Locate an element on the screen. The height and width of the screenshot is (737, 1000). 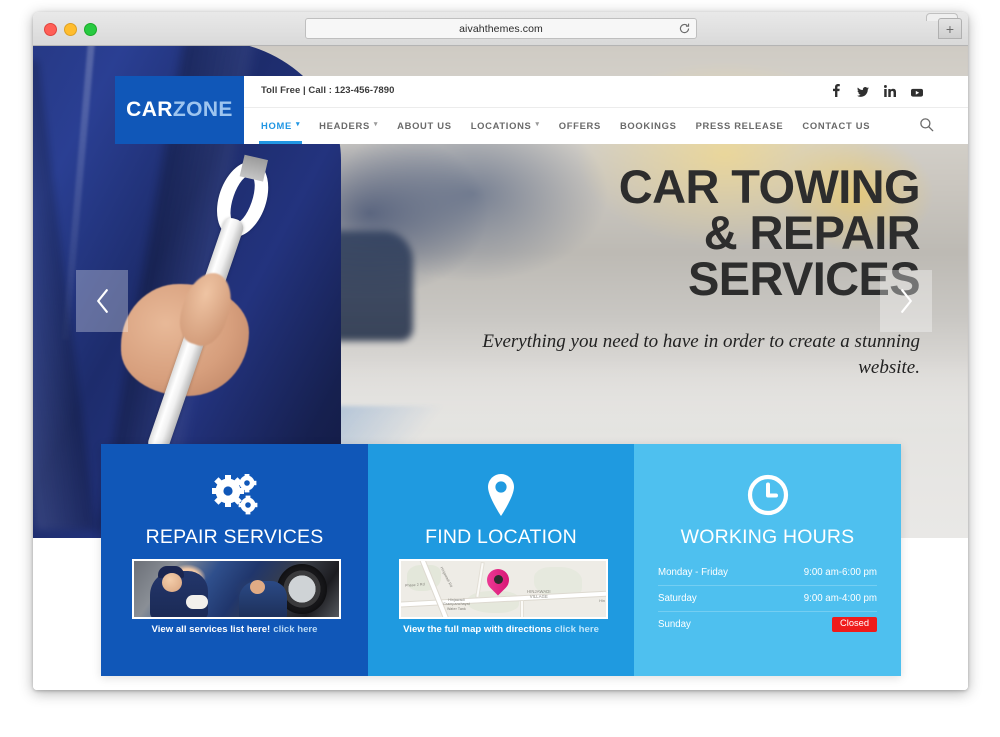
working-hours-value: 9:00 am-6:00 pm is located at coordinates (840, 572).